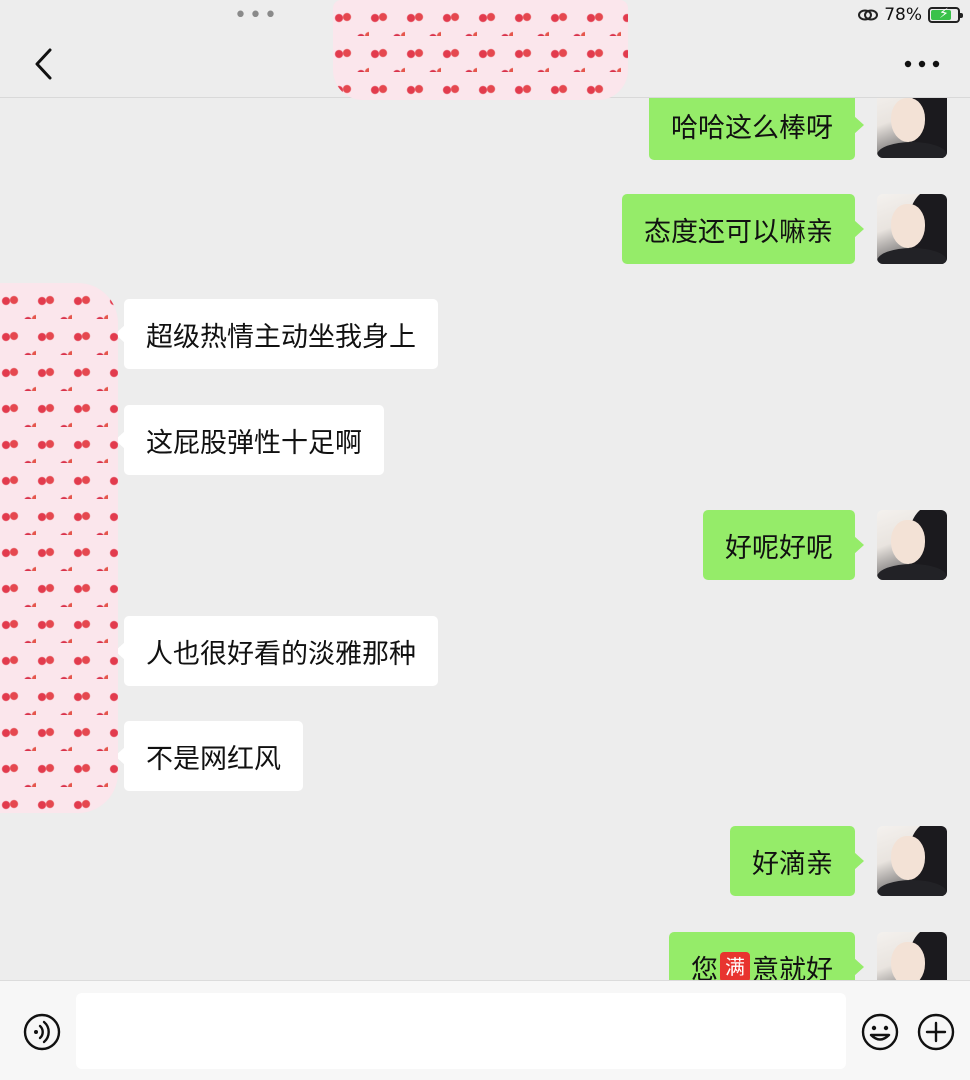  Describe the element at coordinates (868, 15) in the screenshot. I see `link-icon` at that location.